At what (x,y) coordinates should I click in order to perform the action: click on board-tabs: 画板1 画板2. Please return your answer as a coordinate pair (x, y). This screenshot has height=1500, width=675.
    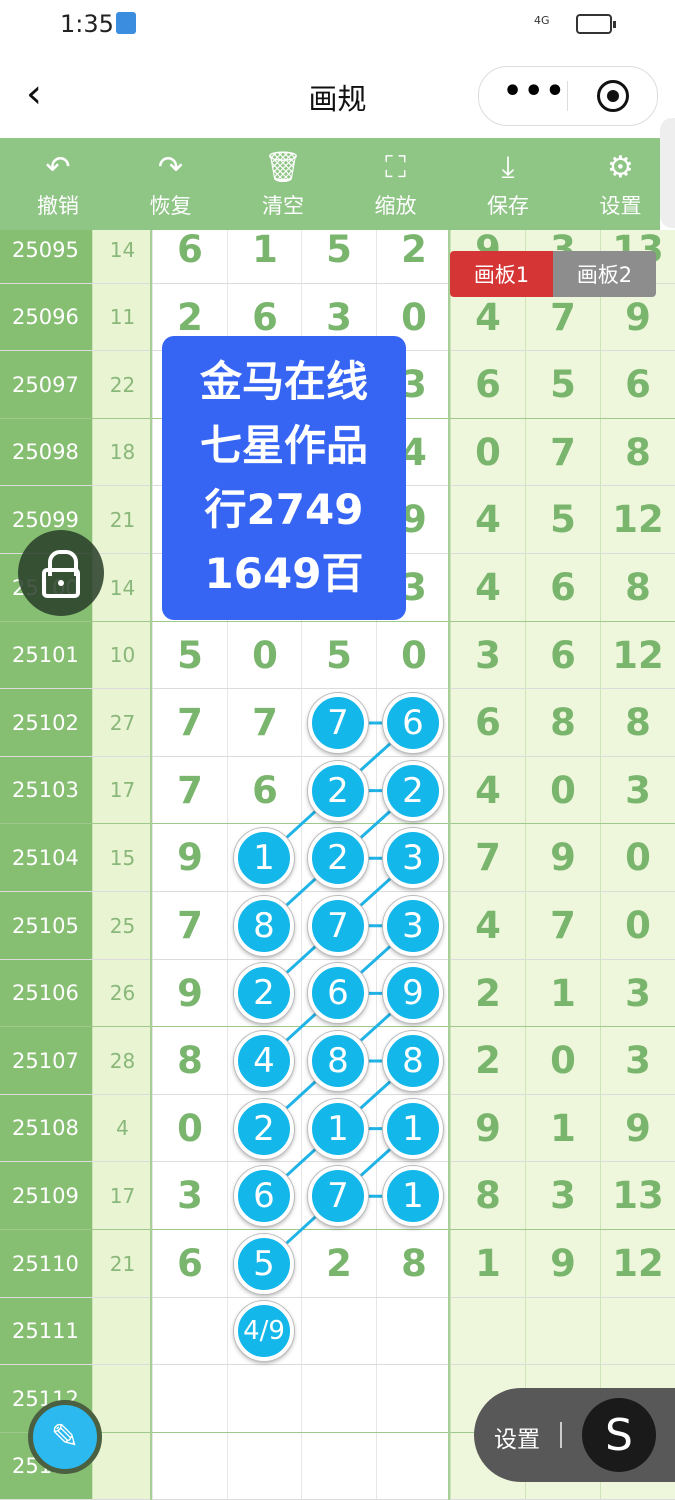
    Looking at the image, I should click on (553, 274).